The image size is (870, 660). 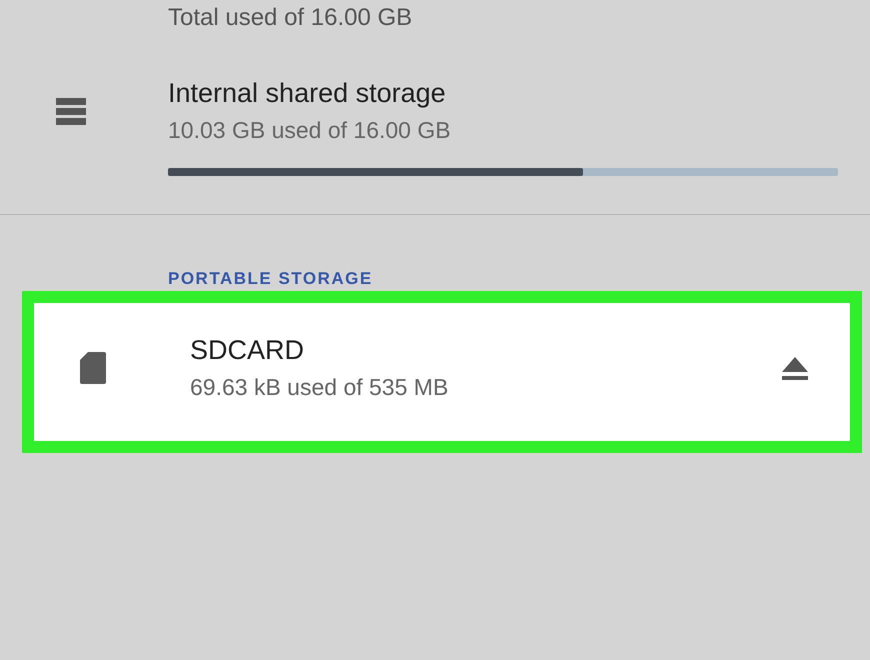 I want to click on section-header: PORTABLE STORAGE, so click(x=270, y=278).